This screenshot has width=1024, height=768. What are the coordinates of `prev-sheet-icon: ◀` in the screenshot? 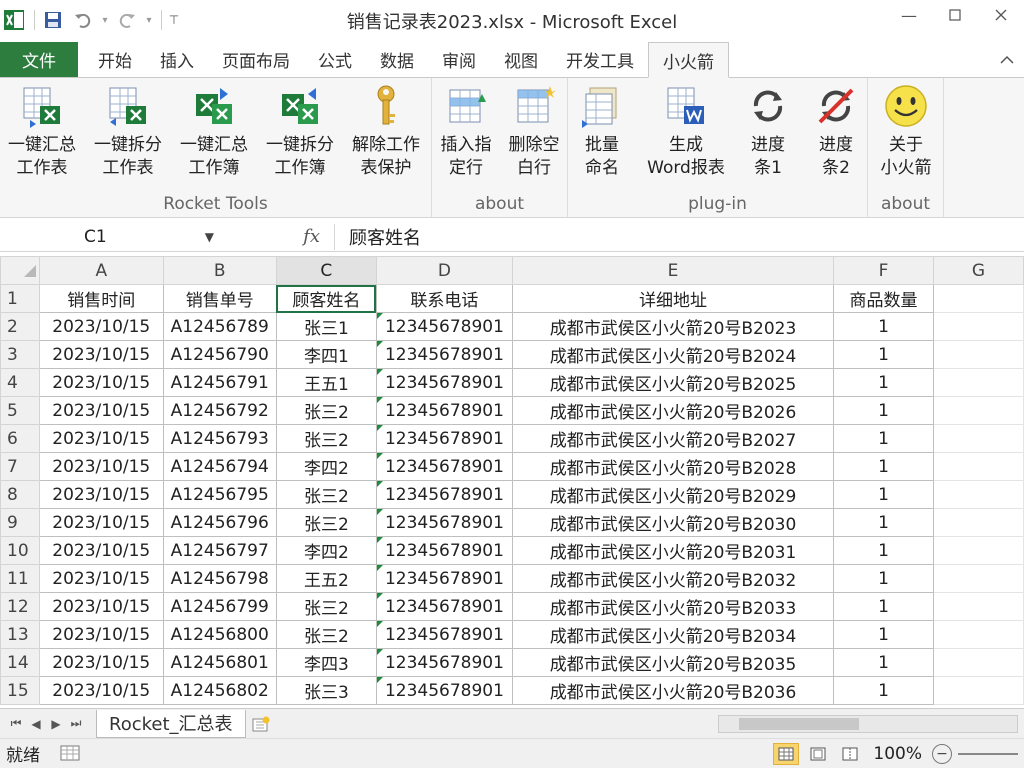 It's located at (36, 724).